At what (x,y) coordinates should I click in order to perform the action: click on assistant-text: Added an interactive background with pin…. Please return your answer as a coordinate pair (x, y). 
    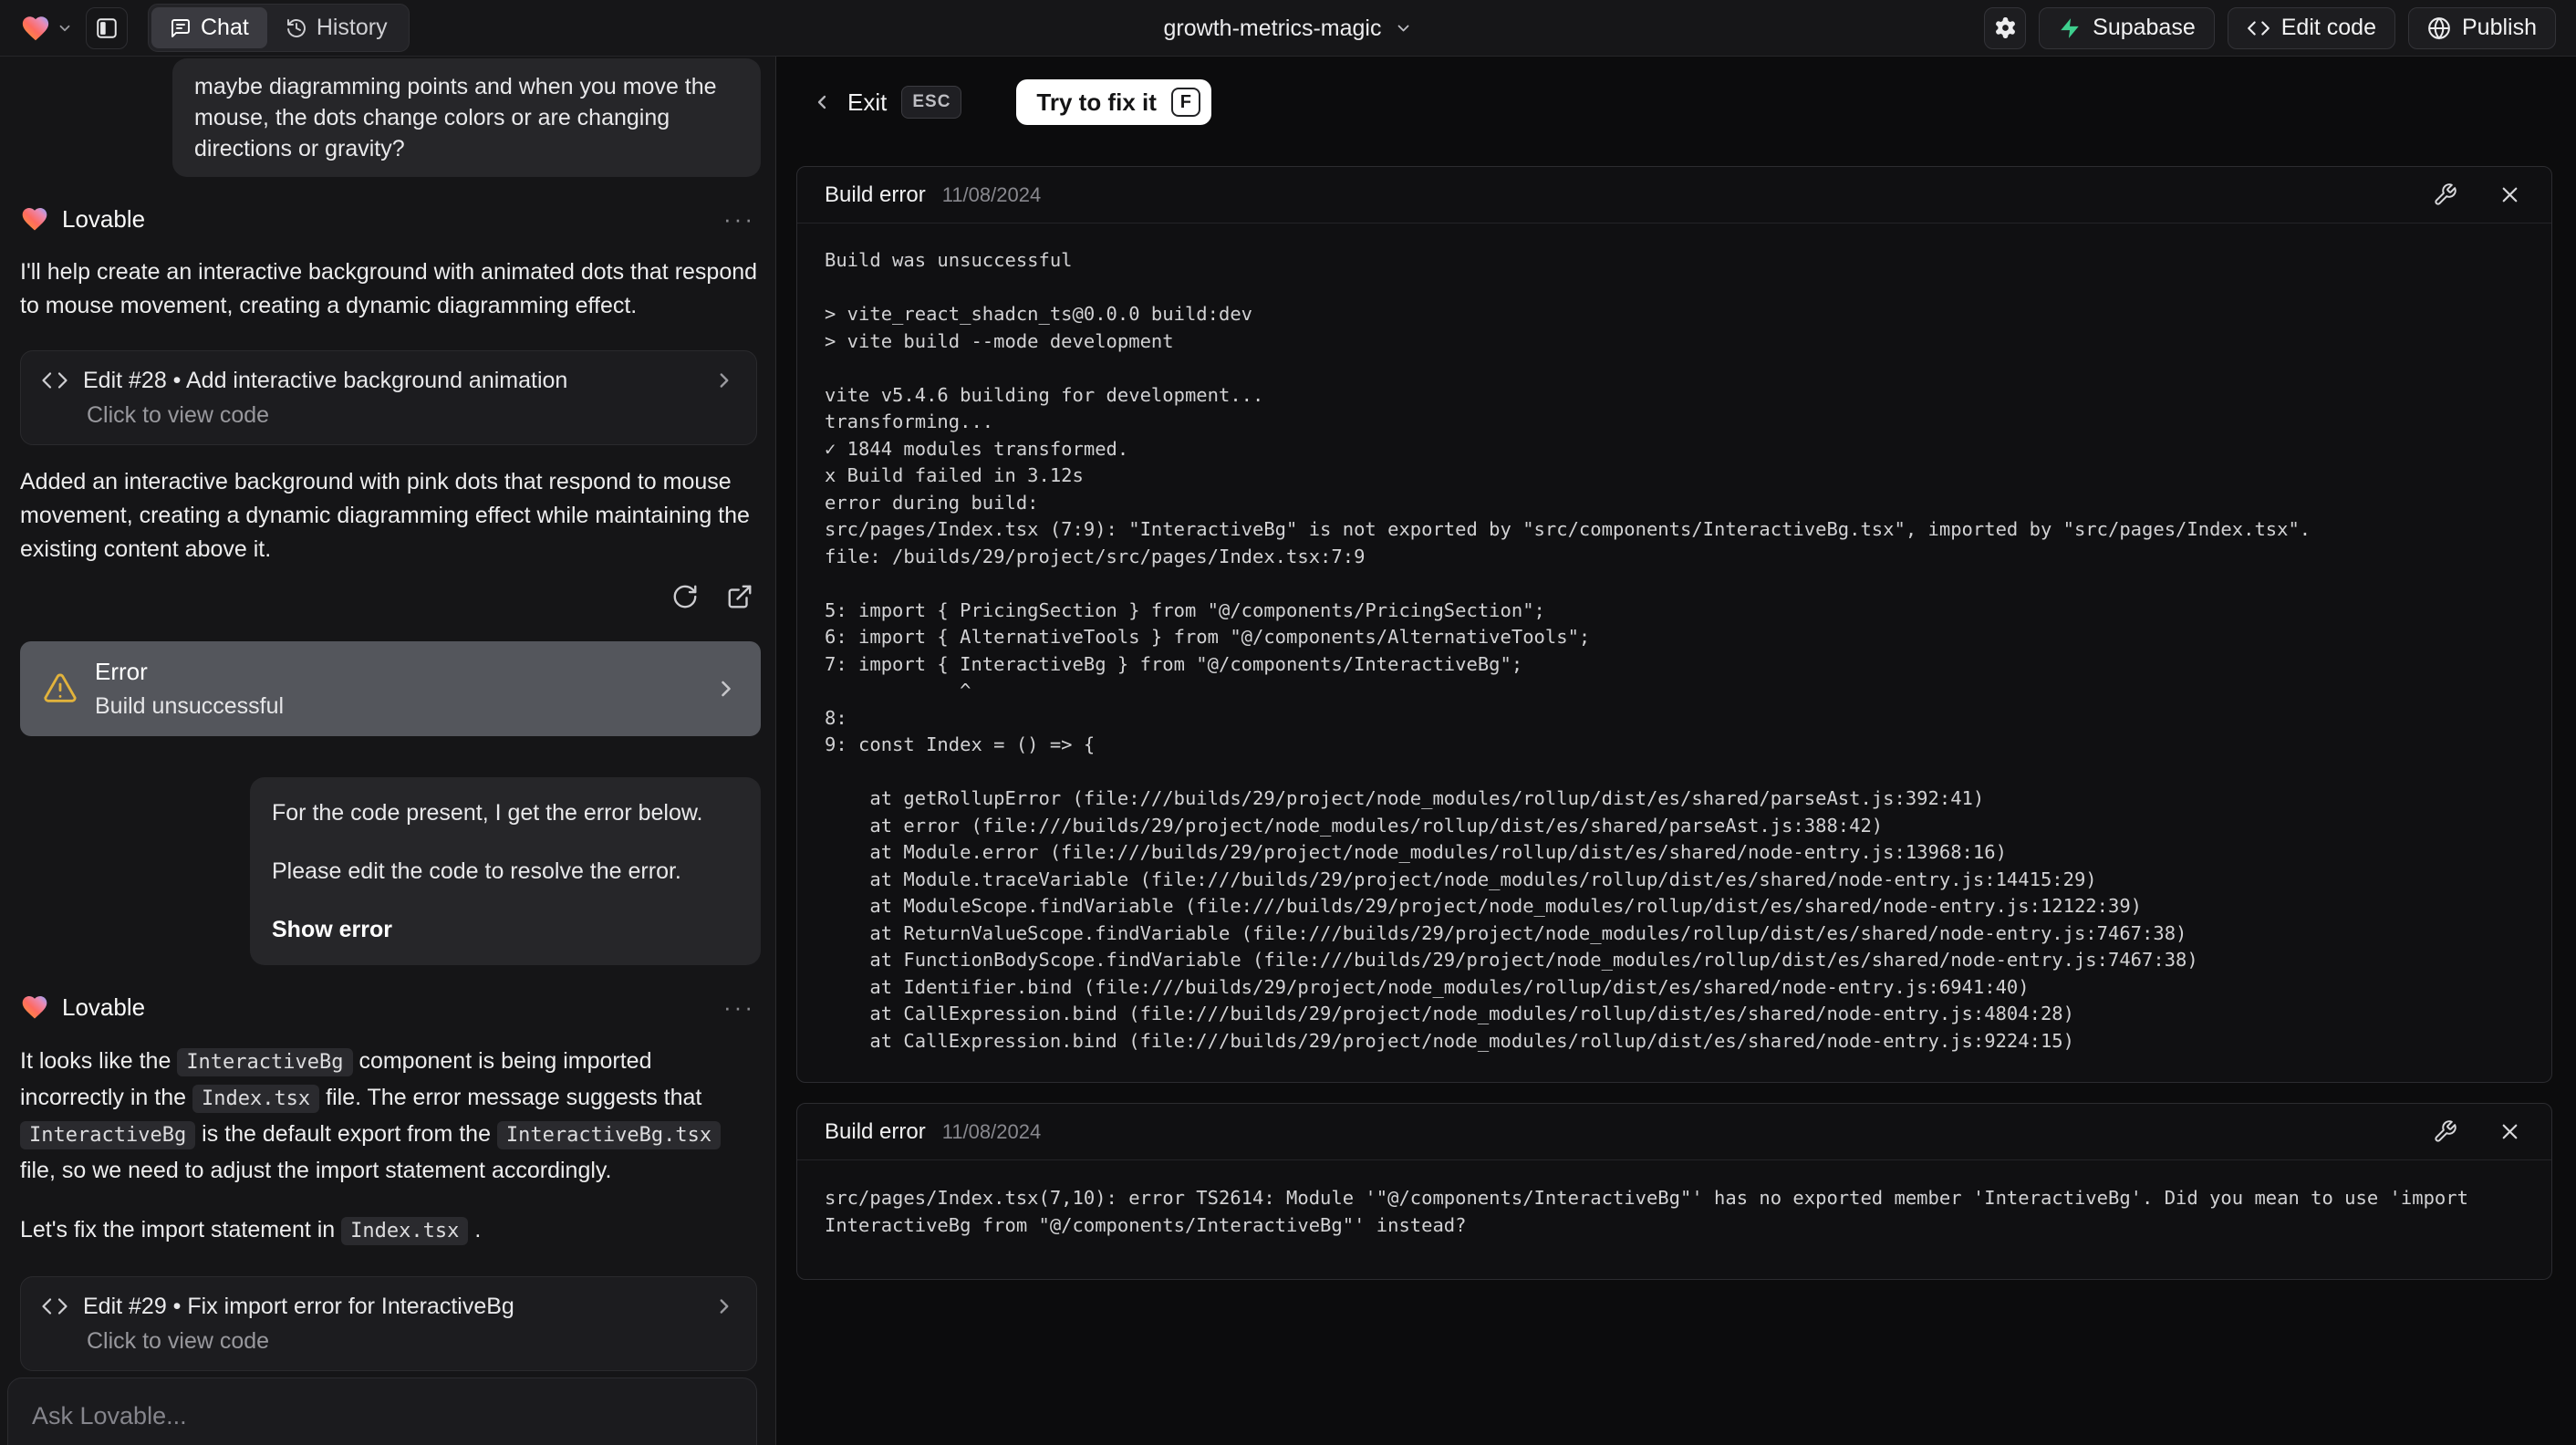
    Looking at the image, I should click on (385, 515).